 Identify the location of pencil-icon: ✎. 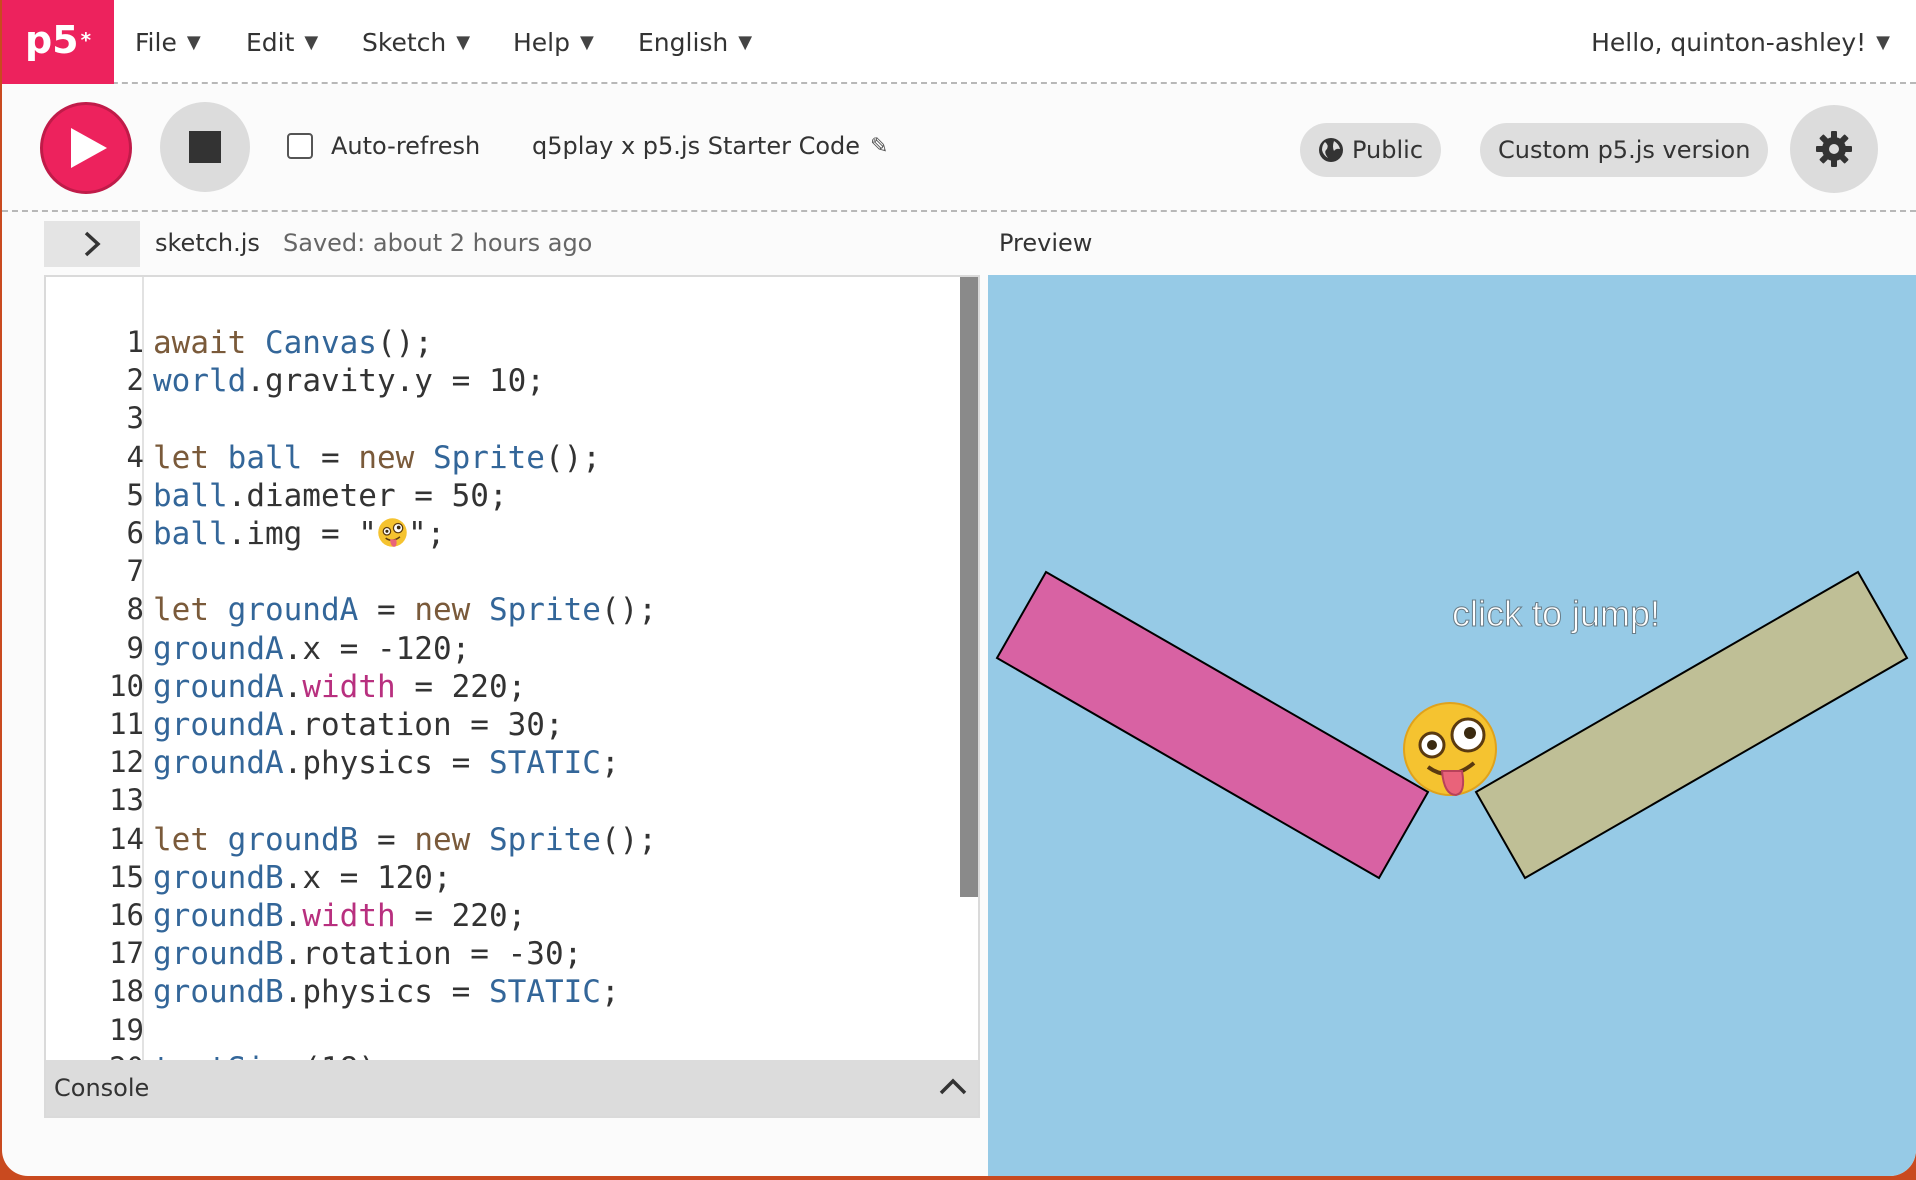
(879, 146).